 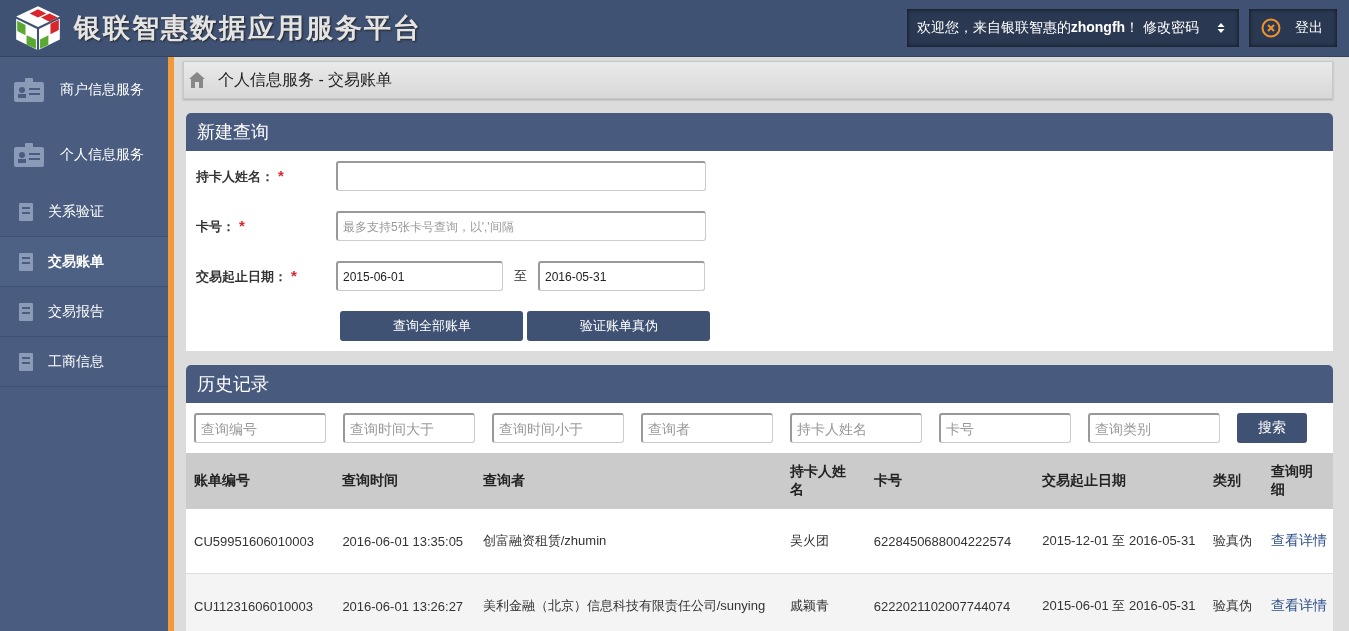 What do you see at coordinates (1084, 480) in the screenshot?
I see `column-header: 交易起止日期` at bounding box center [1084, 480].